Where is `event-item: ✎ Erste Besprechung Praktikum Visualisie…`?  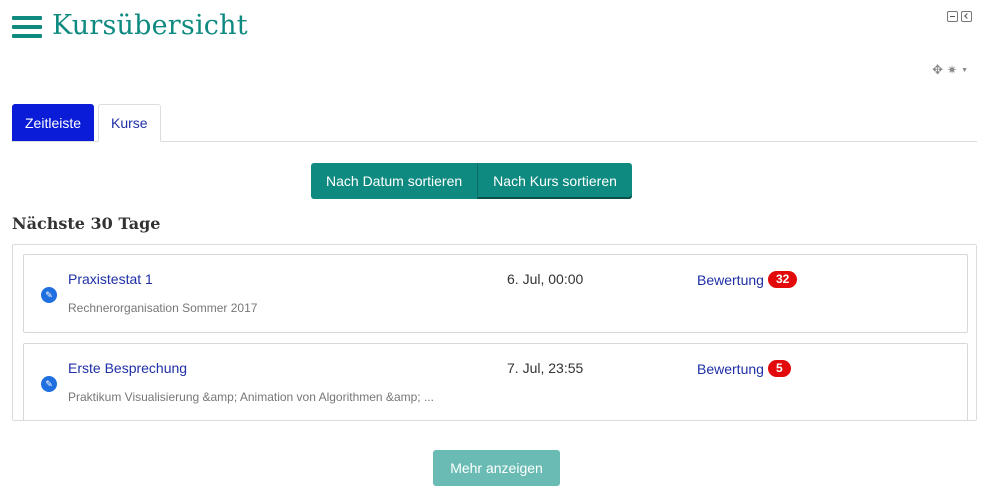
event-item: ✎ Erste Besprechung Praktikum Visualisie… is located at coordinates (495, 381).